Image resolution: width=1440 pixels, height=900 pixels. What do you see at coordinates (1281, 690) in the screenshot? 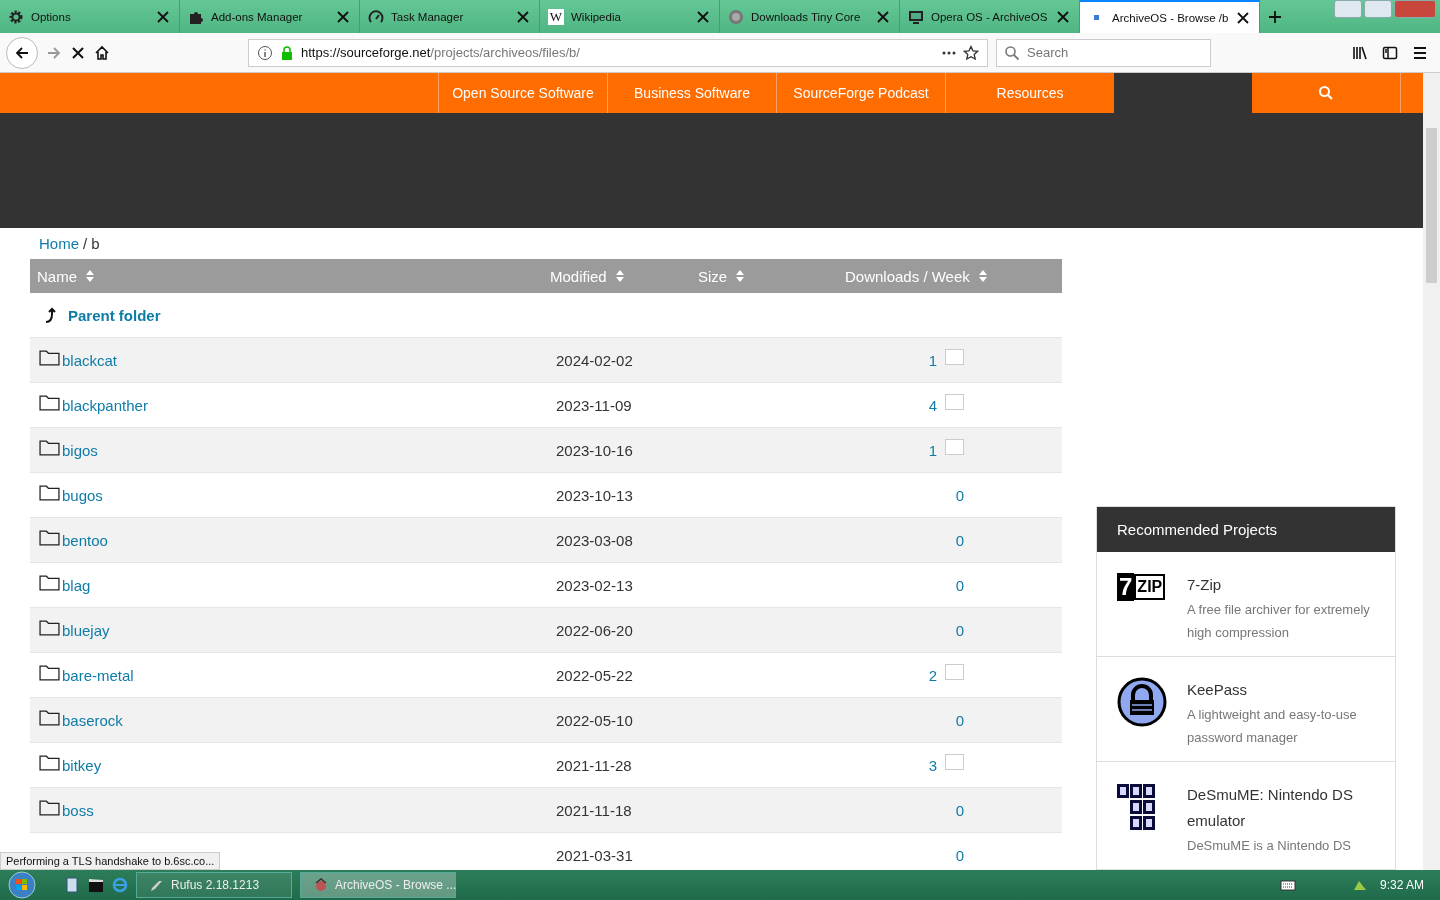
I see `project-name: KeePass` at bounding box center [1281, 690].